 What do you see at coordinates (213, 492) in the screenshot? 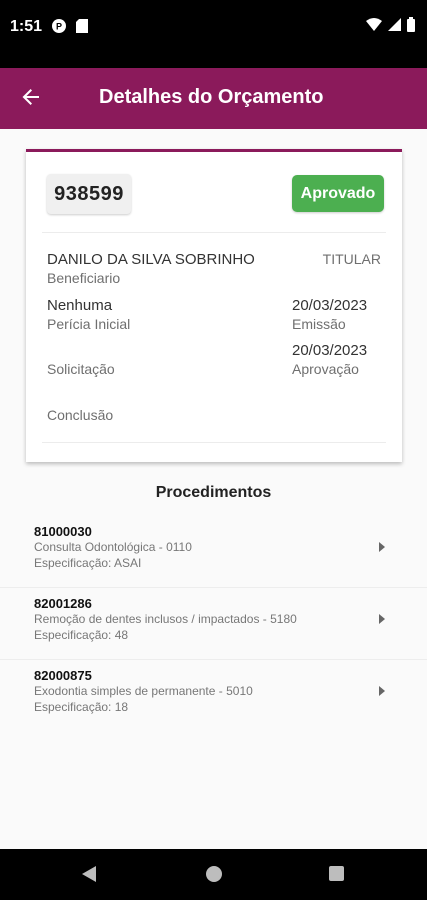
I see `procedures-title: Procedimentos` at bounding box center [213, 492].